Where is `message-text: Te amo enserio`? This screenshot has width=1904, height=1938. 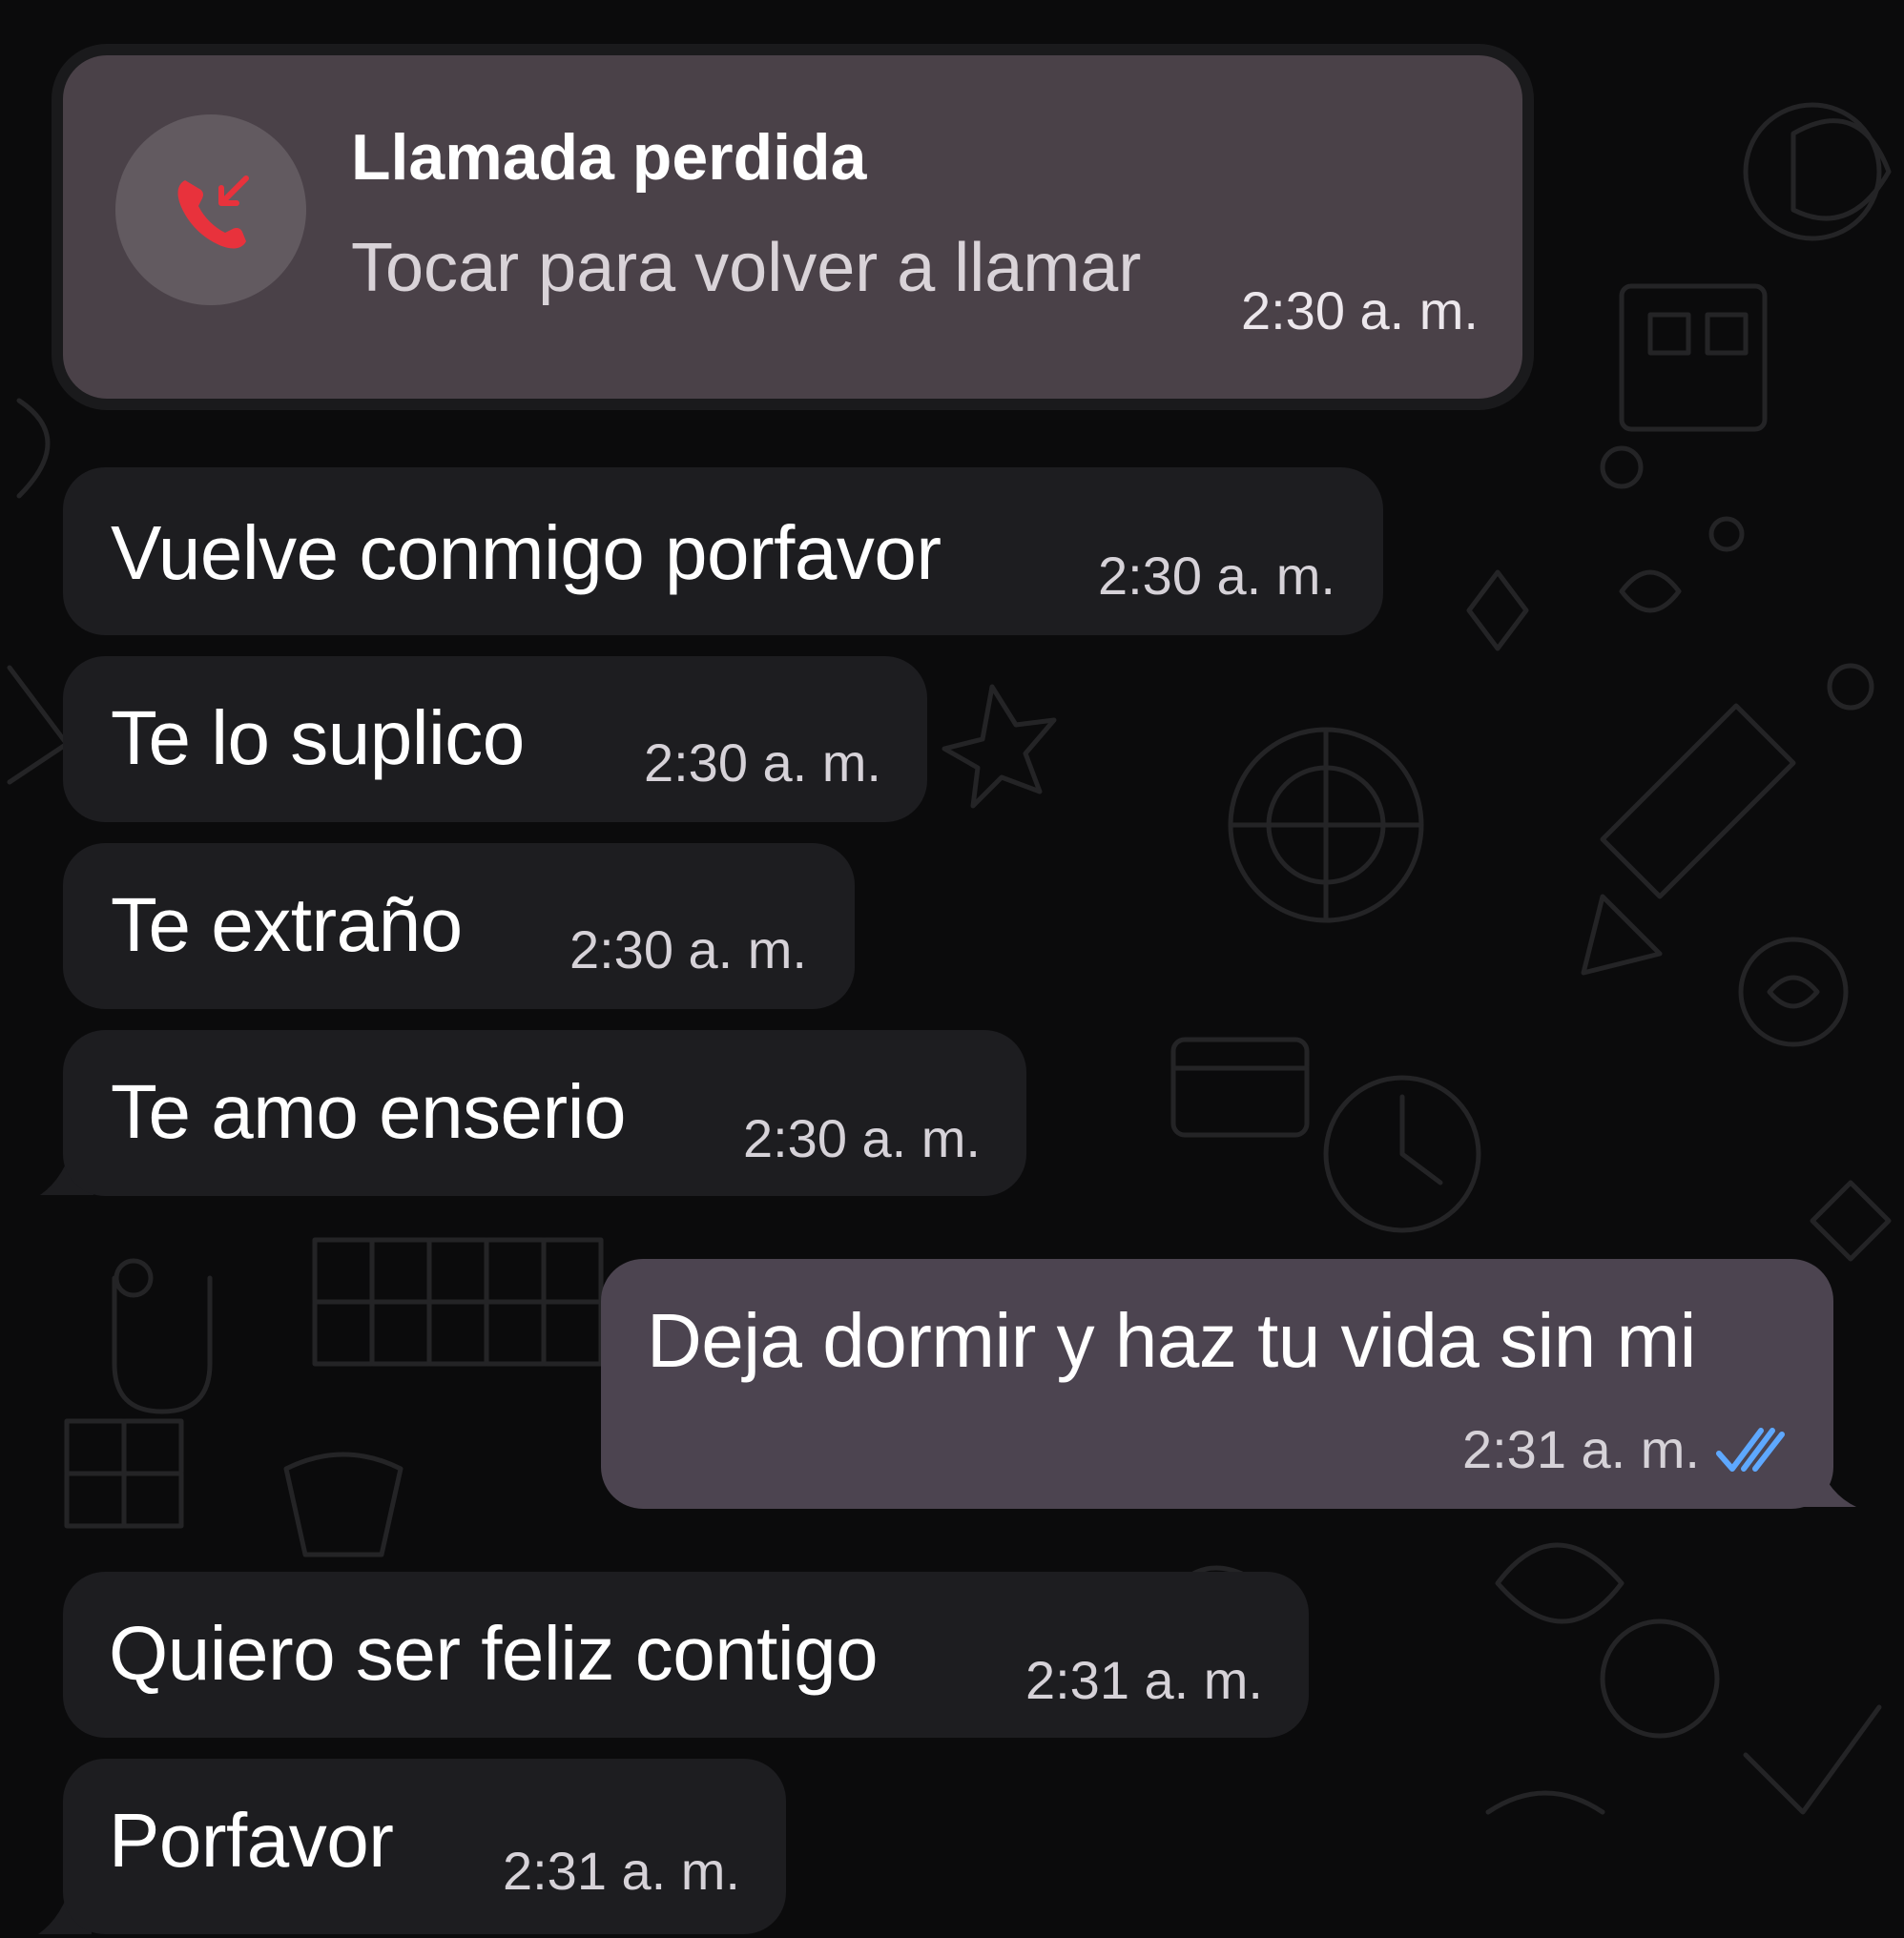
message-text: Te amo enserio is located at coordinates (368, 1111).